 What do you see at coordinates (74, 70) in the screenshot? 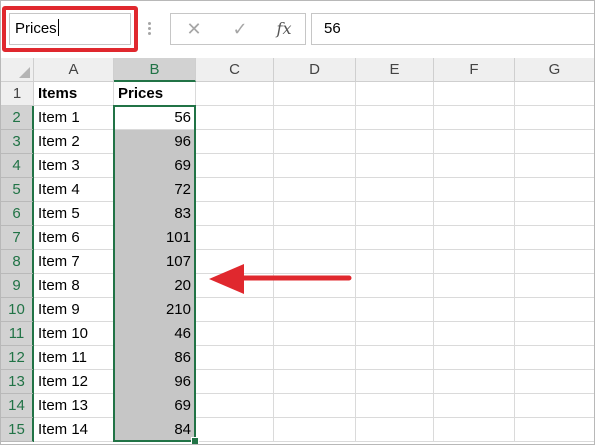
I see `column-header-a: A` at bounding box center [74, 70].